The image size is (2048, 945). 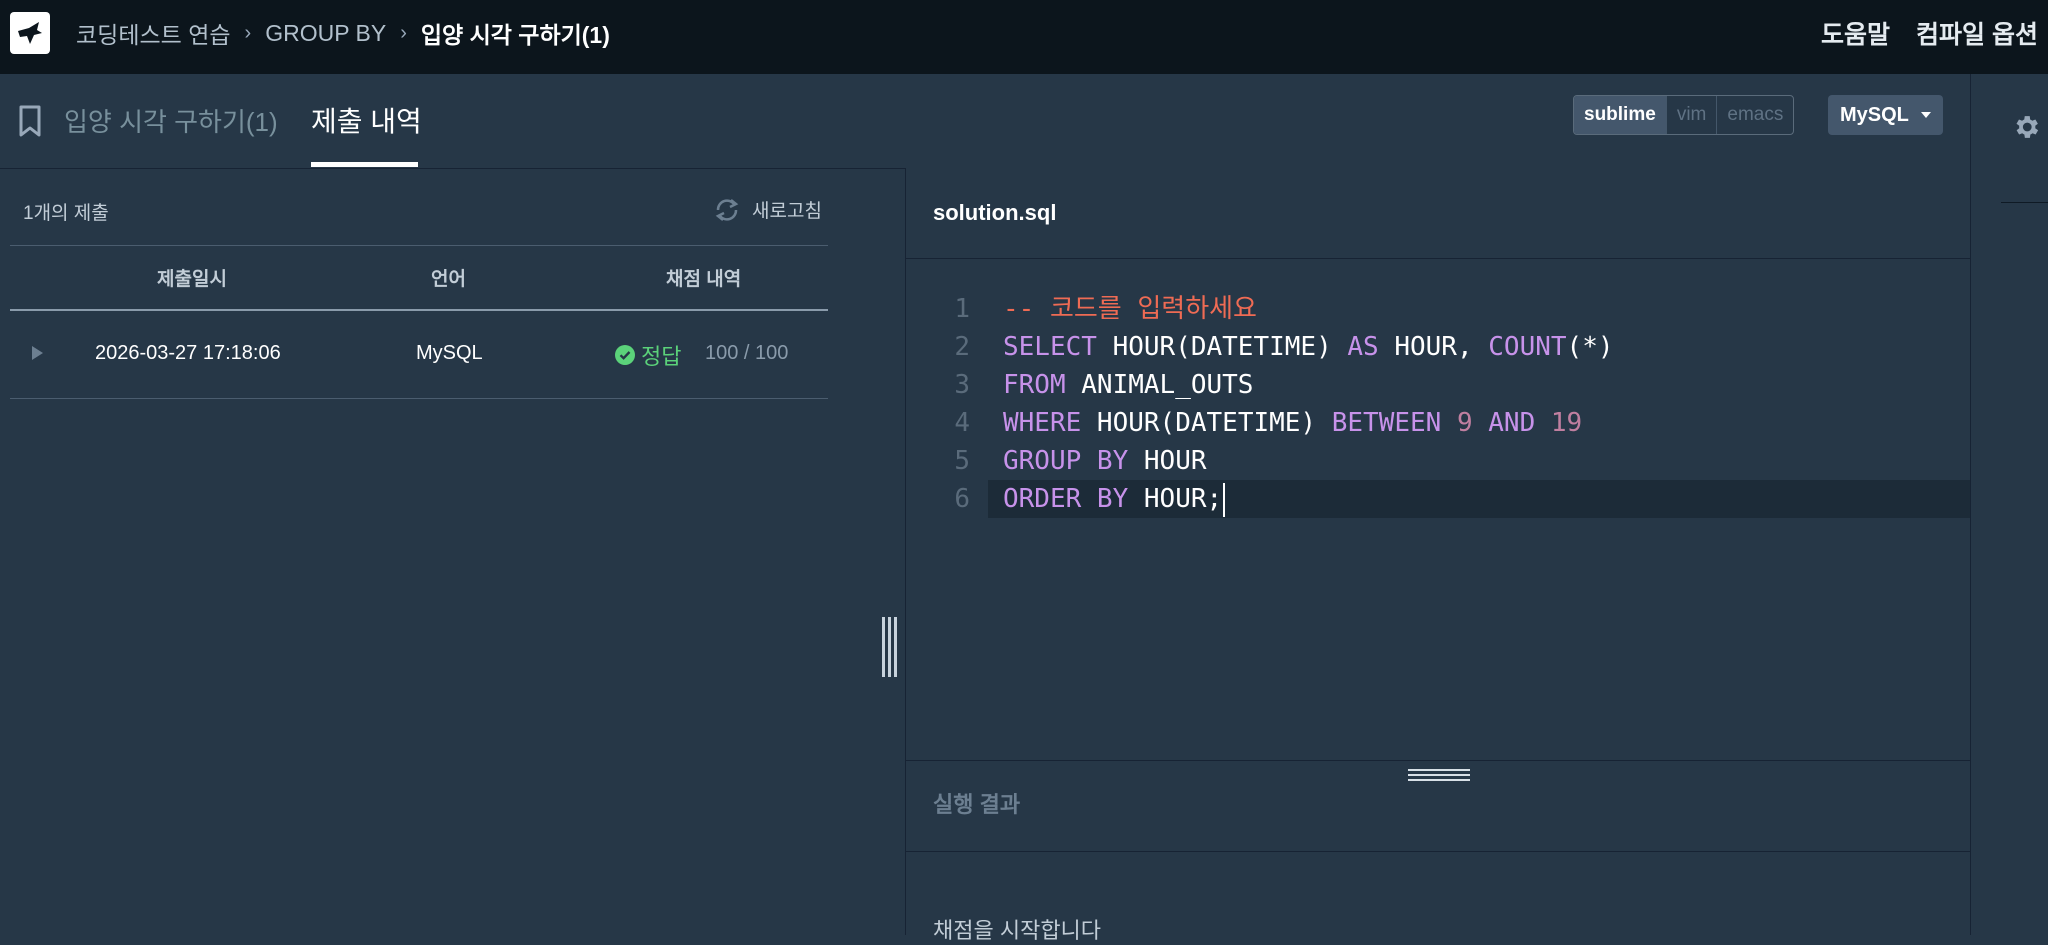 I want to click on code-token: GROUP BY, so click(x=1066, y=461).